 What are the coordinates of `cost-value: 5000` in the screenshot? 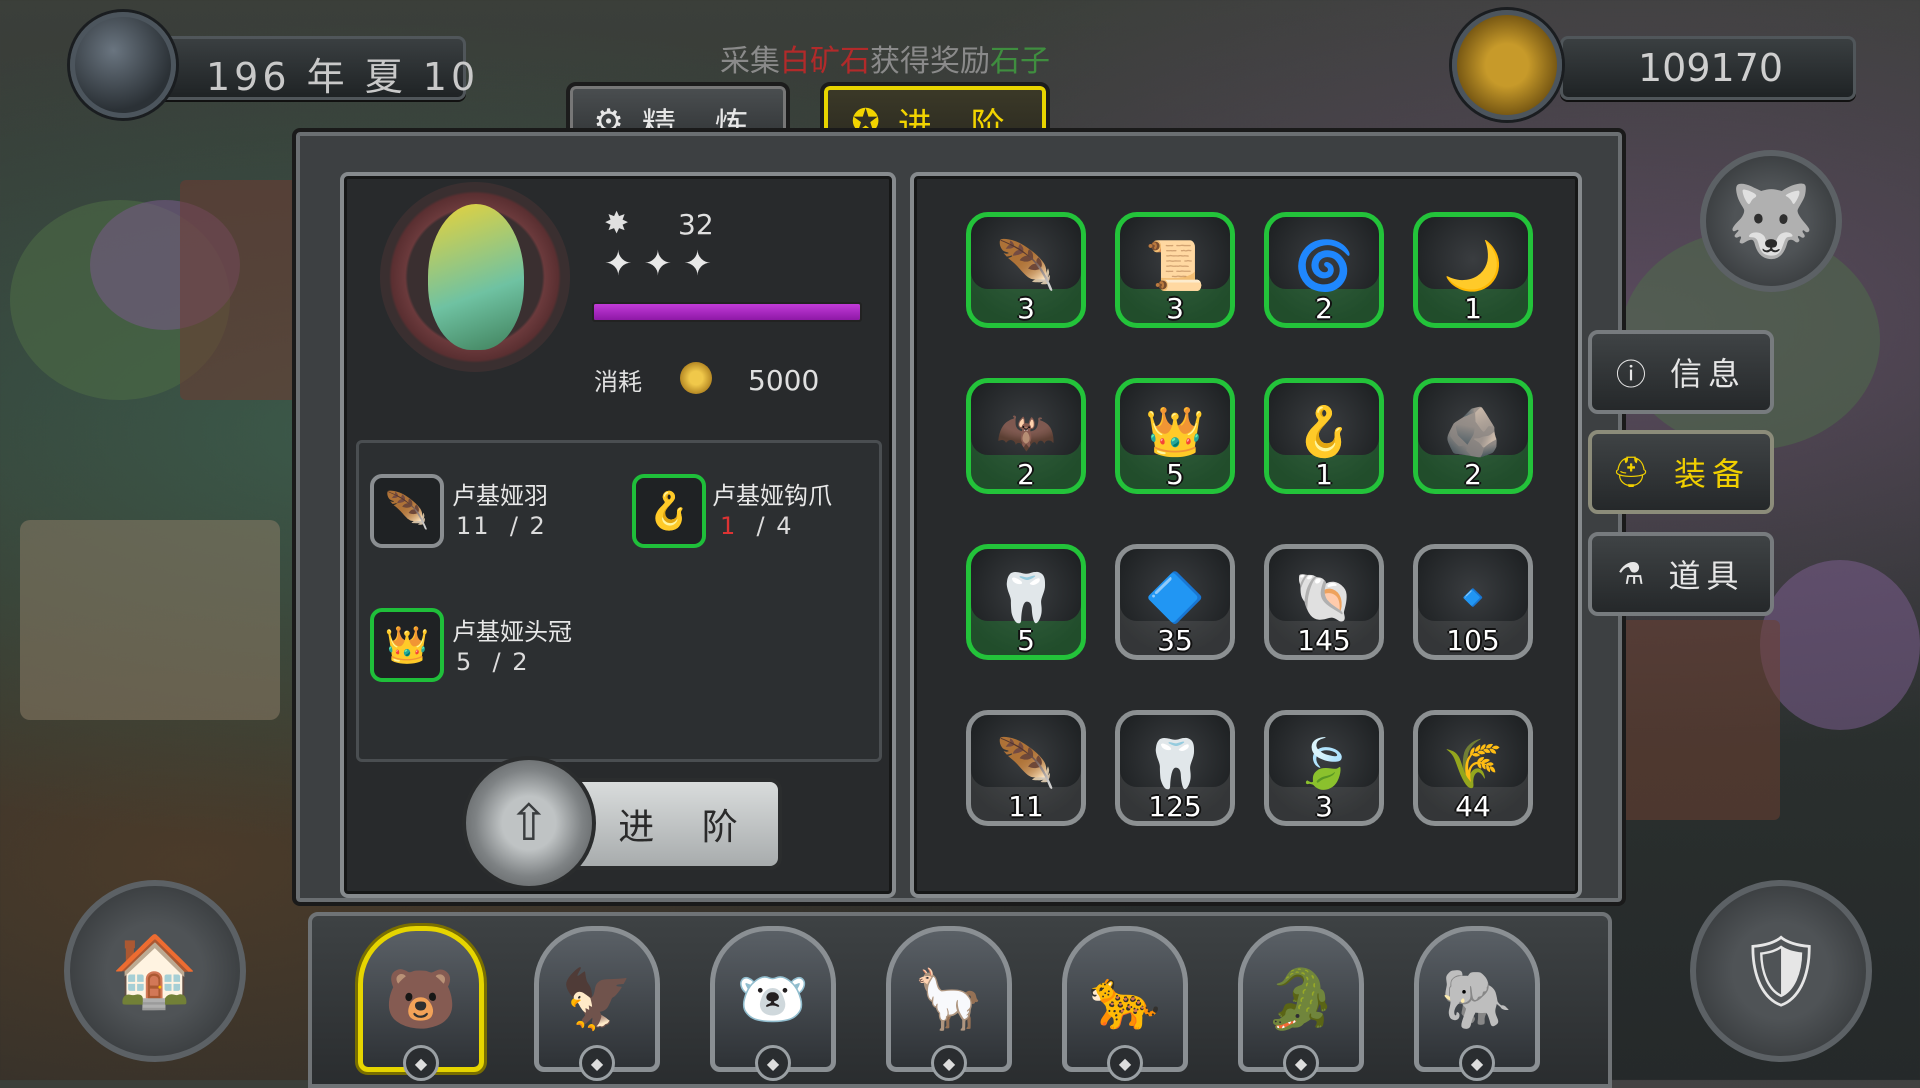 It's located at (784, 380).